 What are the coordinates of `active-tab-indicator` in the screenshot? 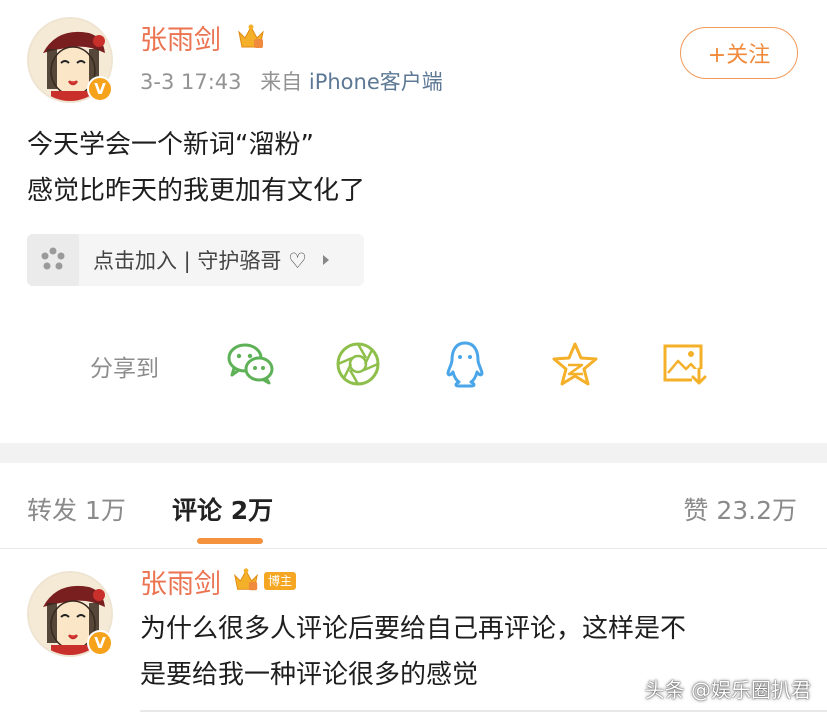 It's located at (230, 541).